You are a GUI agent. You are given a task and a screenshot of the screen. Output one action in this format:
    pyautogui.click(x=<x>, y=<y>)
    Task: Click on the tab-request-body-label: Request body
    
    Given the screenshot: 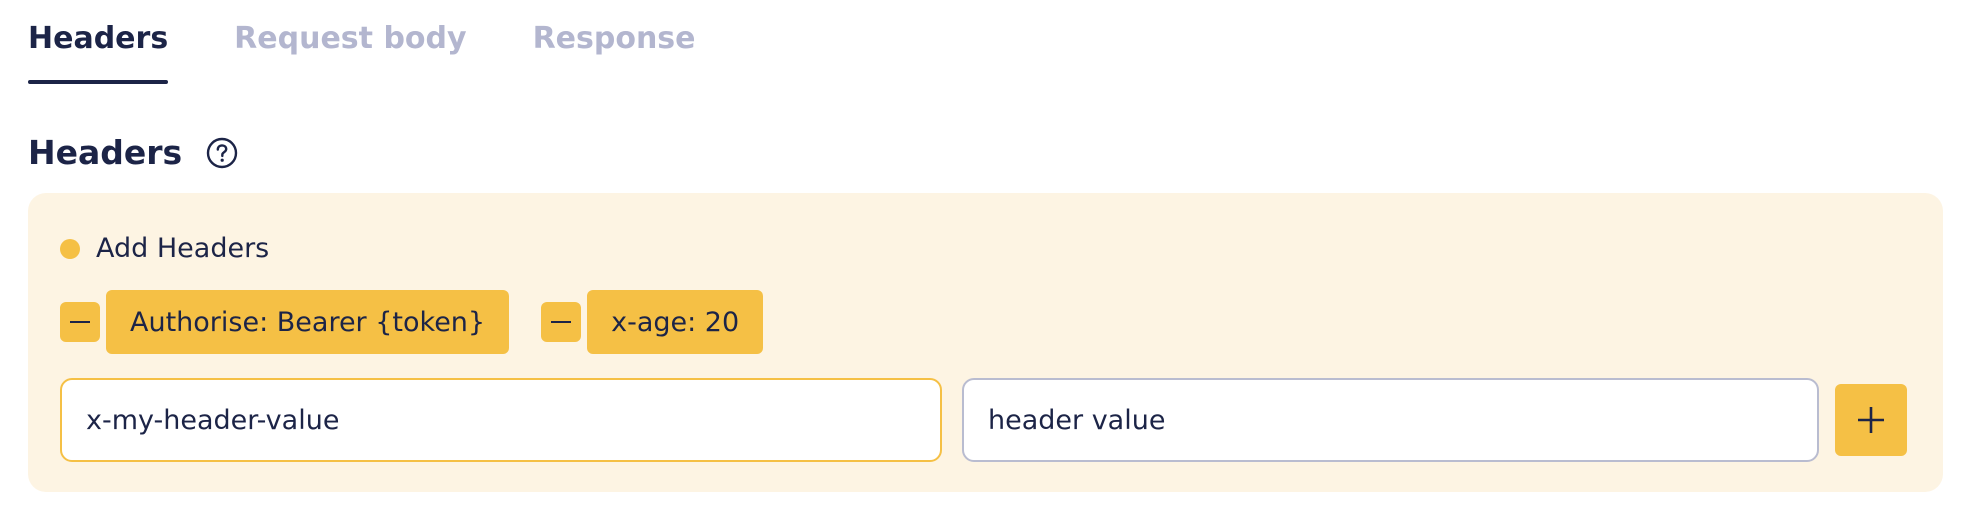 What is the action you would take?
    pyautogui.click(x=350, y=38)
    